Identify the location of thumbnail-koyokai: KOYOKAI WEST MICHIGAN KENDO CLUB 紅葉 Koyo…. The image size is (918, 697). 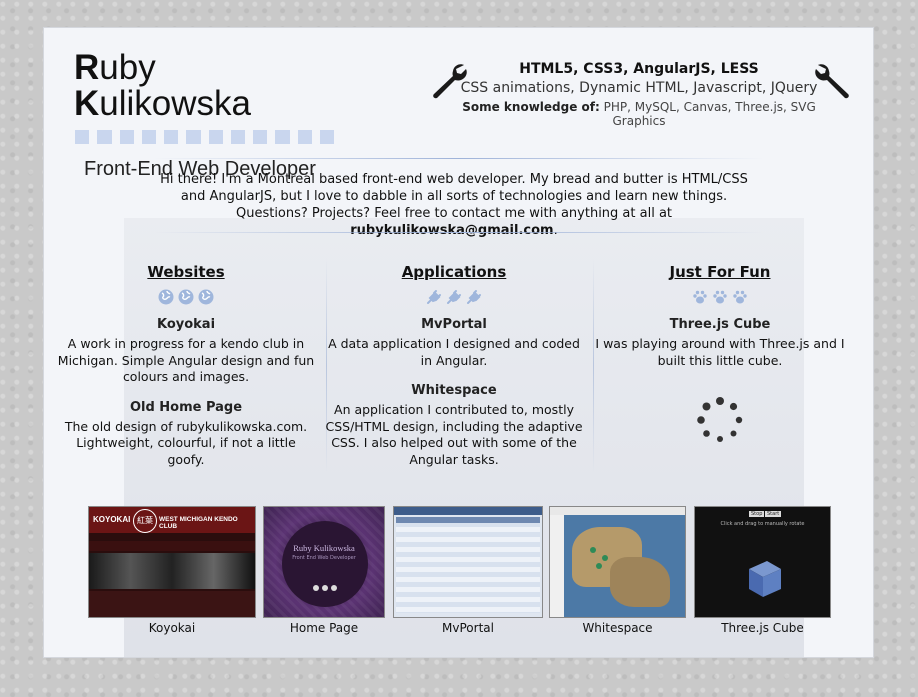
(172, 570).